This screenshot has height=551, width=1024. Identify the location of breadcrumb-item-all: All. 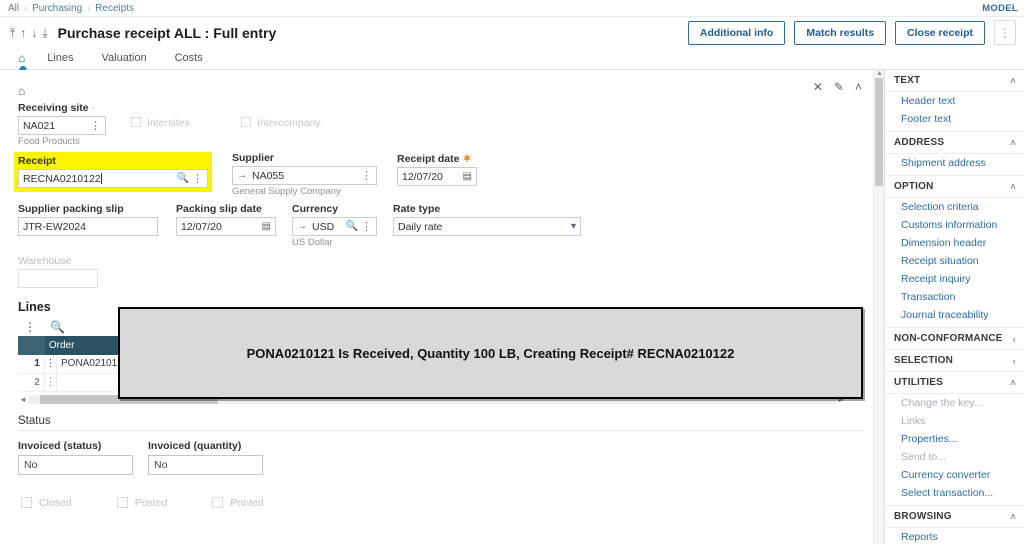
(13, 8).